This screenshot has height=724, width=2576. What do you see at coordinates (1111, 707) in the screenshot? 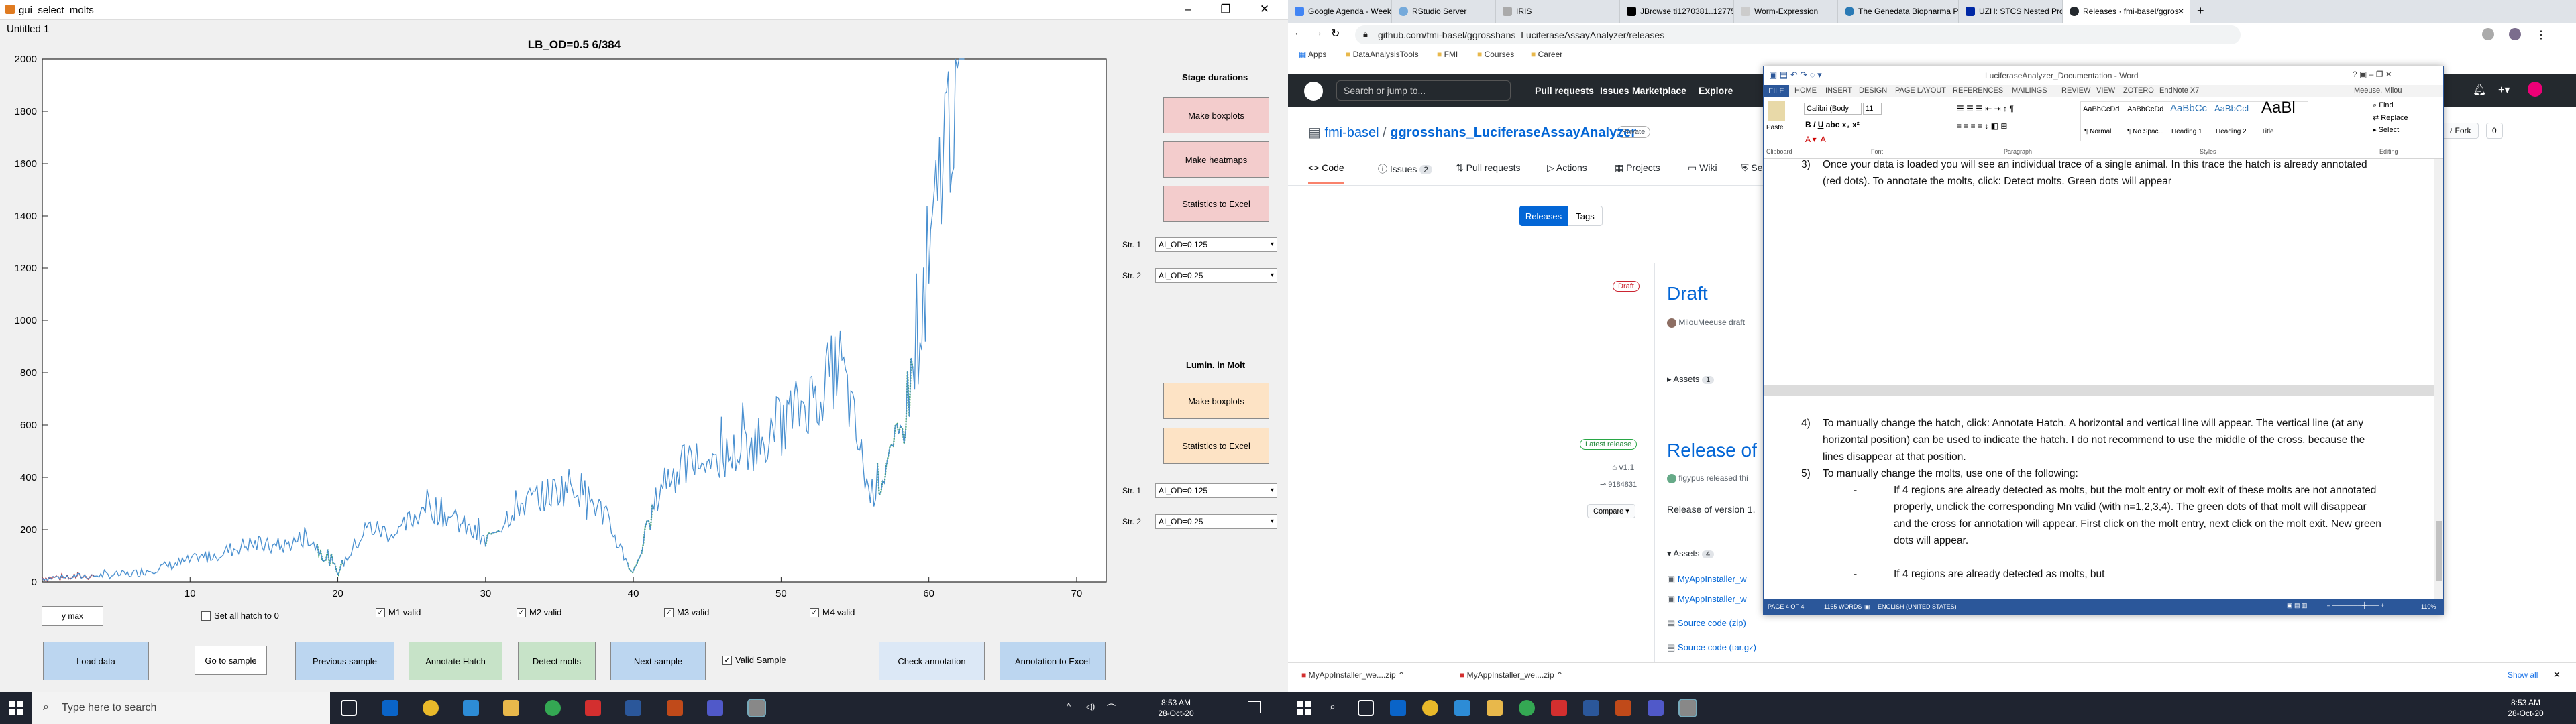
I see `wifi-icon: ⌒` at bounding box center [1111, 707].